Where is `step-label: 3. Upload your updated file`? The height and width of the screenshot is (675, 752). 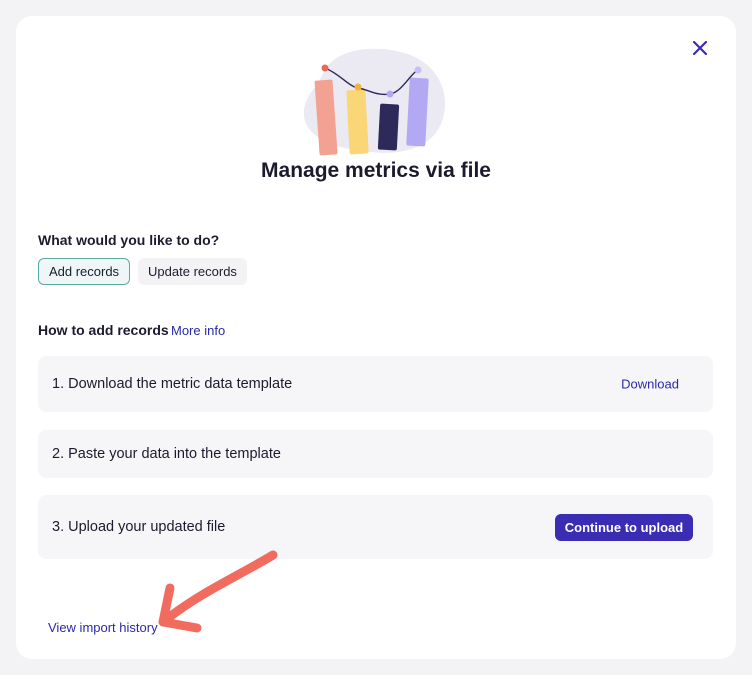 step-label: 3. Upload your updated file is located at coordinates (139, 527).